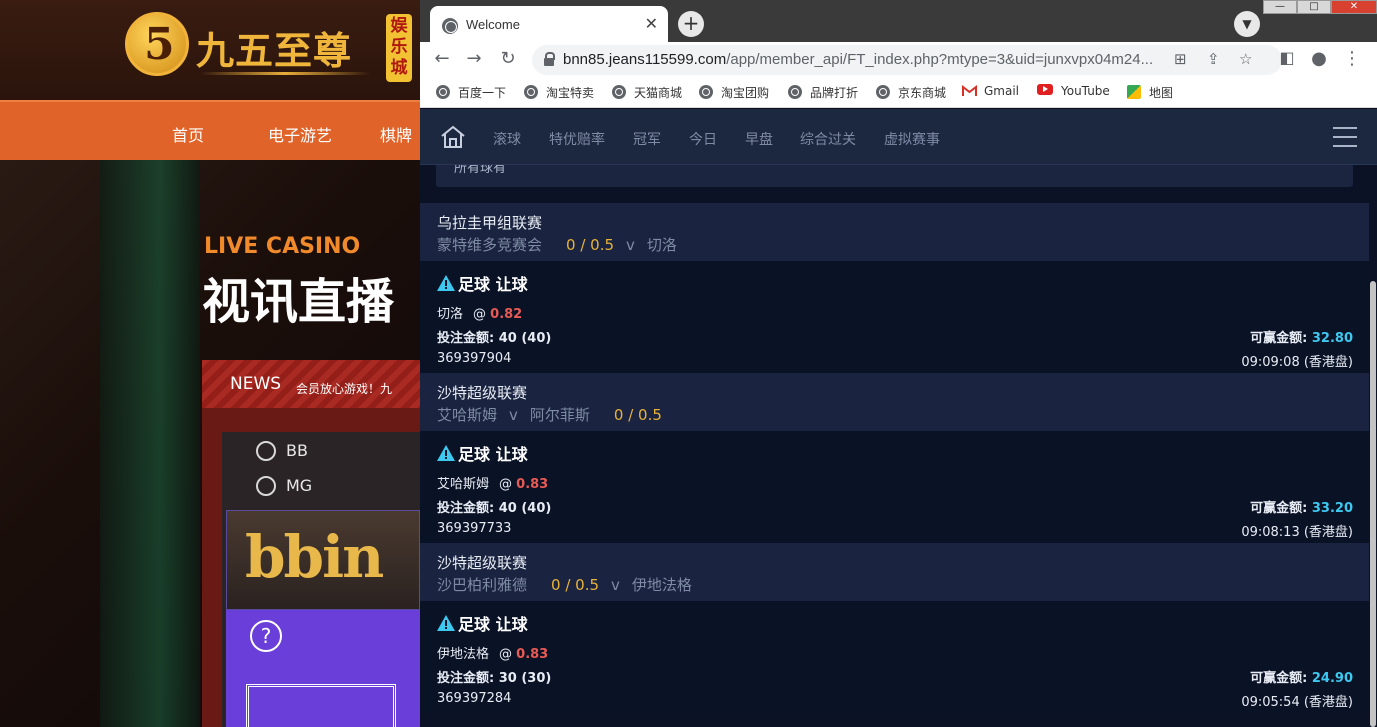 Image resolution: width=1377 pixels, height=727 pixels. Describe the element at coordinates (453, 137) in the screenshot. I see `home-icon` at that location.